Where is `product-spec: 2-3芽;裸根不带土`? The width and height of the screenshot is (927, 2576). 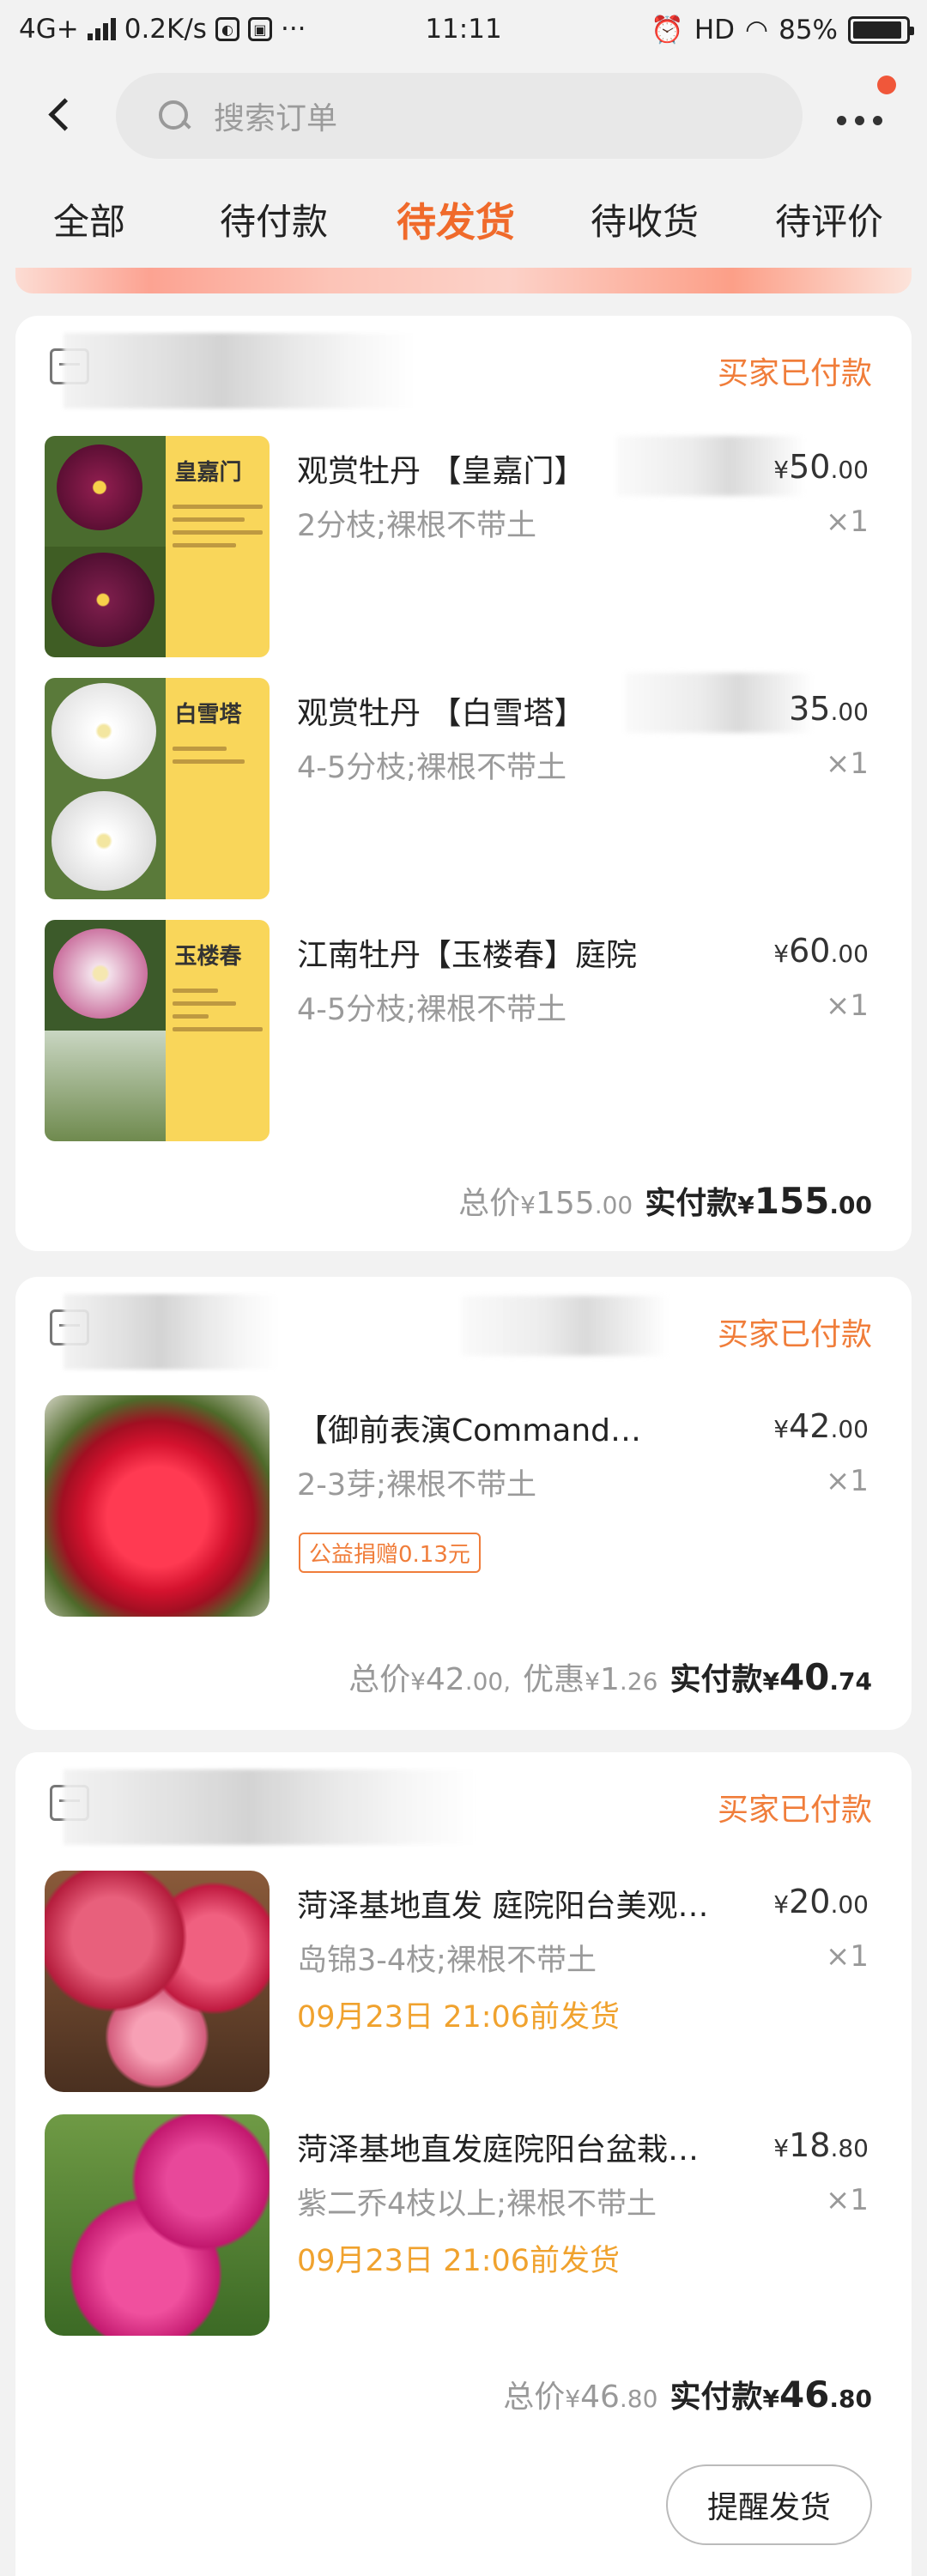 product-spec: 2-3芽;裸根不带土 is located at coordinates (416, 1485).